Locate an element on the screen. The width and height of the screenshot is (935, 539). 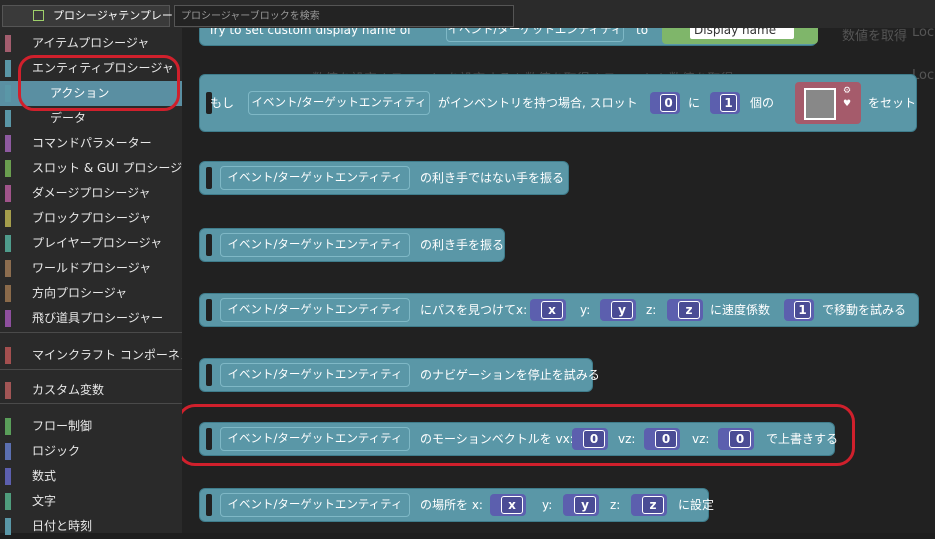
sidebar-item-label: コマンドパラメーター is located at coordinates (92, 143).